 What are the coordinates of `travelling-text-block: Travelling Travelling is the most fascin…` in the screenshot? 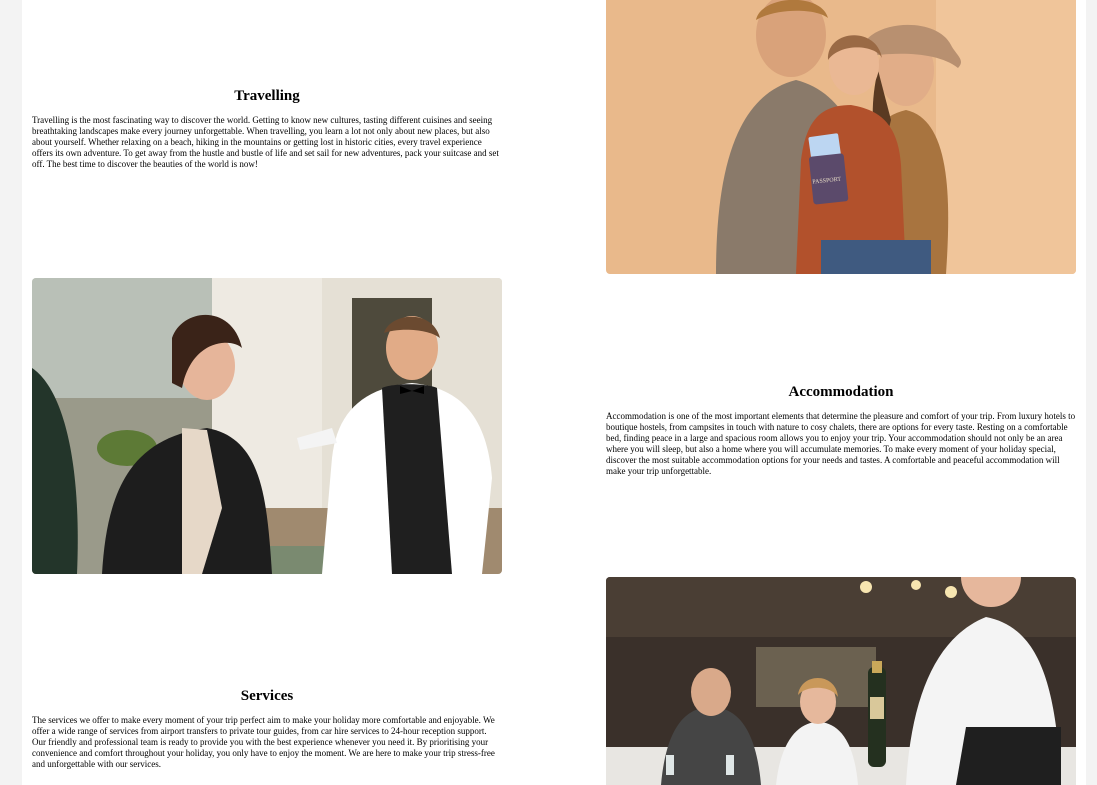 It's located at (267, 129).